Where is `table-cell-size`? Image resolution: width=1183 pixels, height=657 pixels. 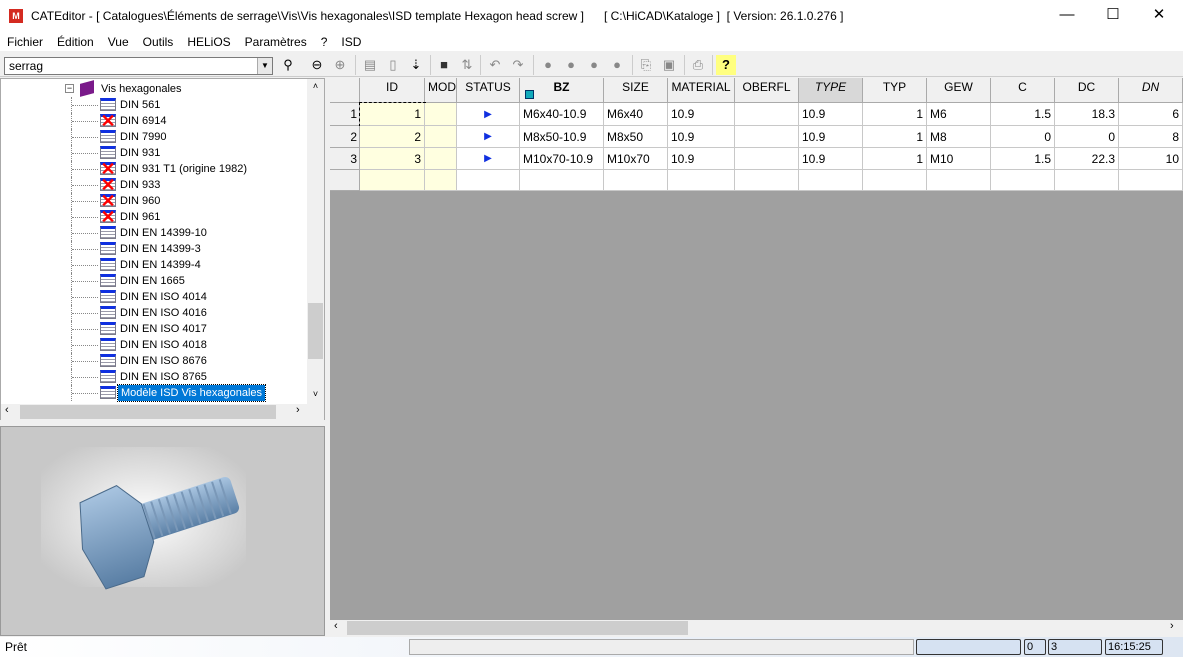 table-cell-size is located at coordinates (636, 180).